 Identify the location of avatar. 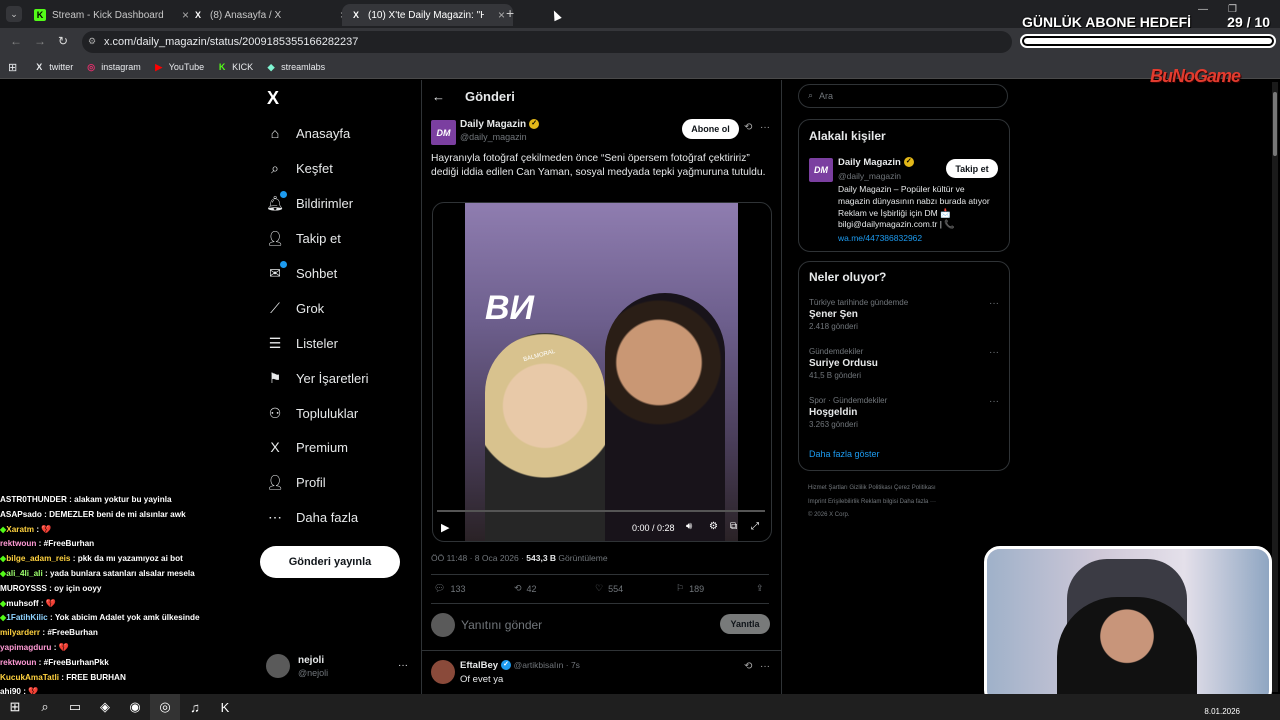
(443, 672).